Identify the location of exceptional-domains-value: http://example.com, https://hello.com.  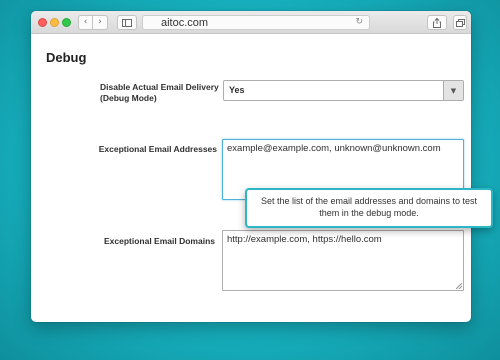
(304, 239).